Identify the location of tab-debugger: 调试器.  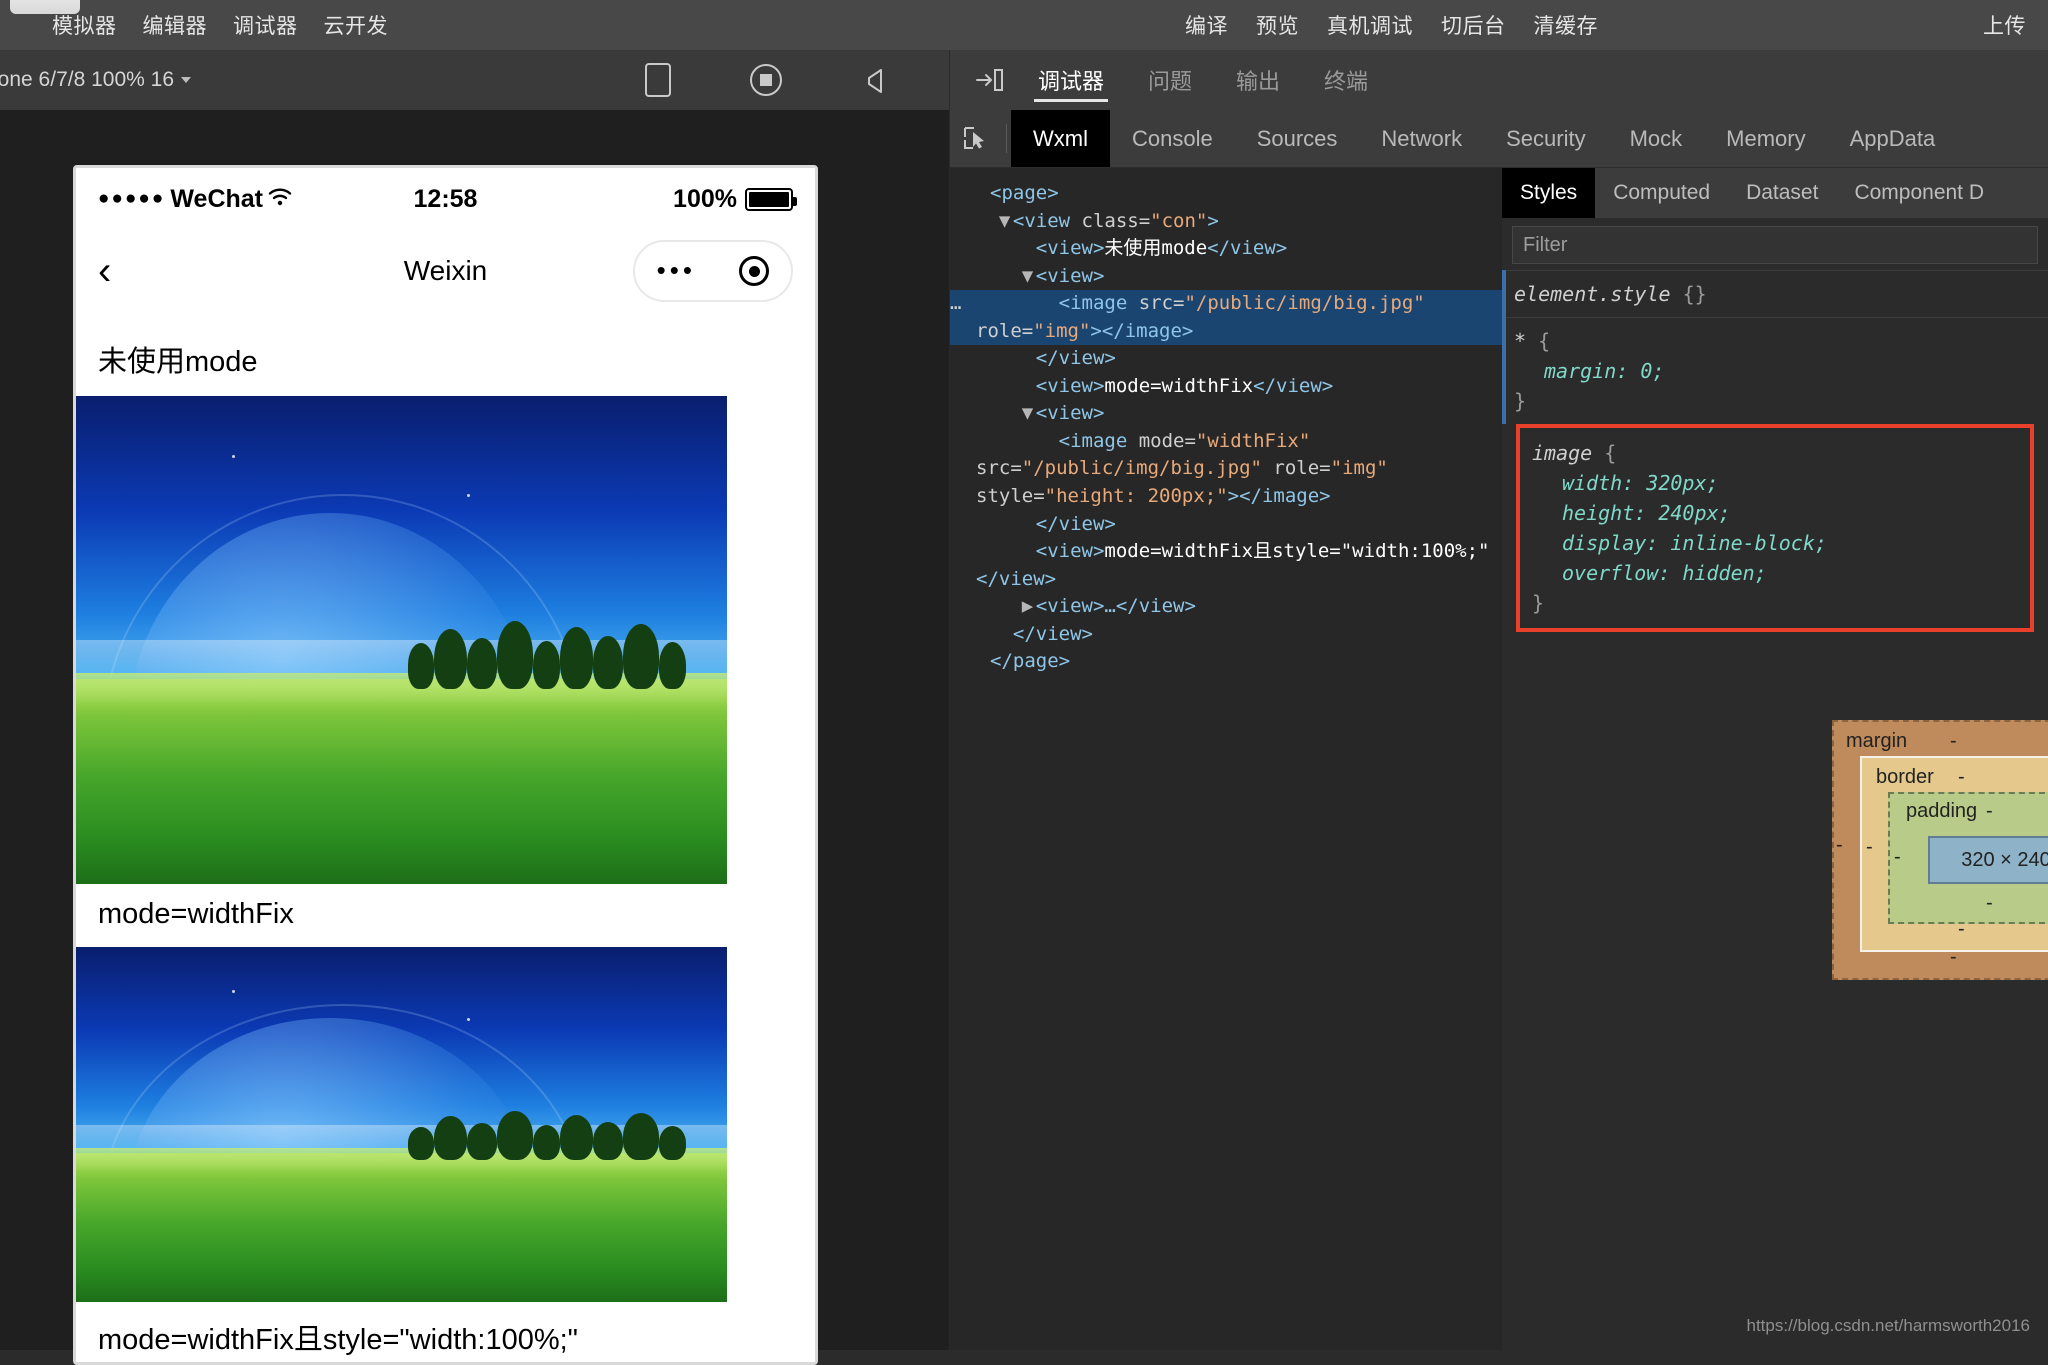
(1071, 80).